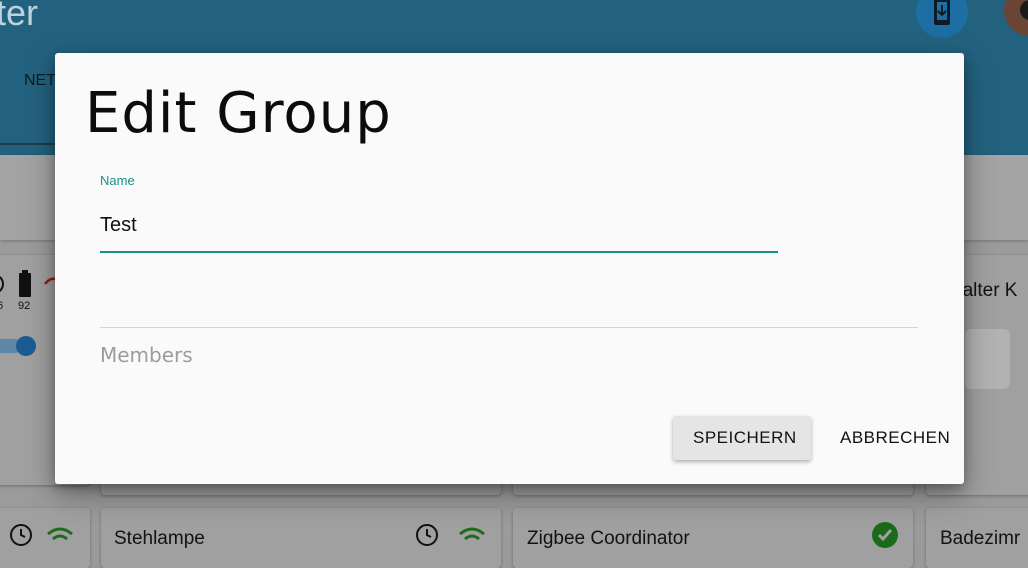 The width and height of the screenshot is (1028, 568). I want to click on user-avatar-button, so click(1016, 18).